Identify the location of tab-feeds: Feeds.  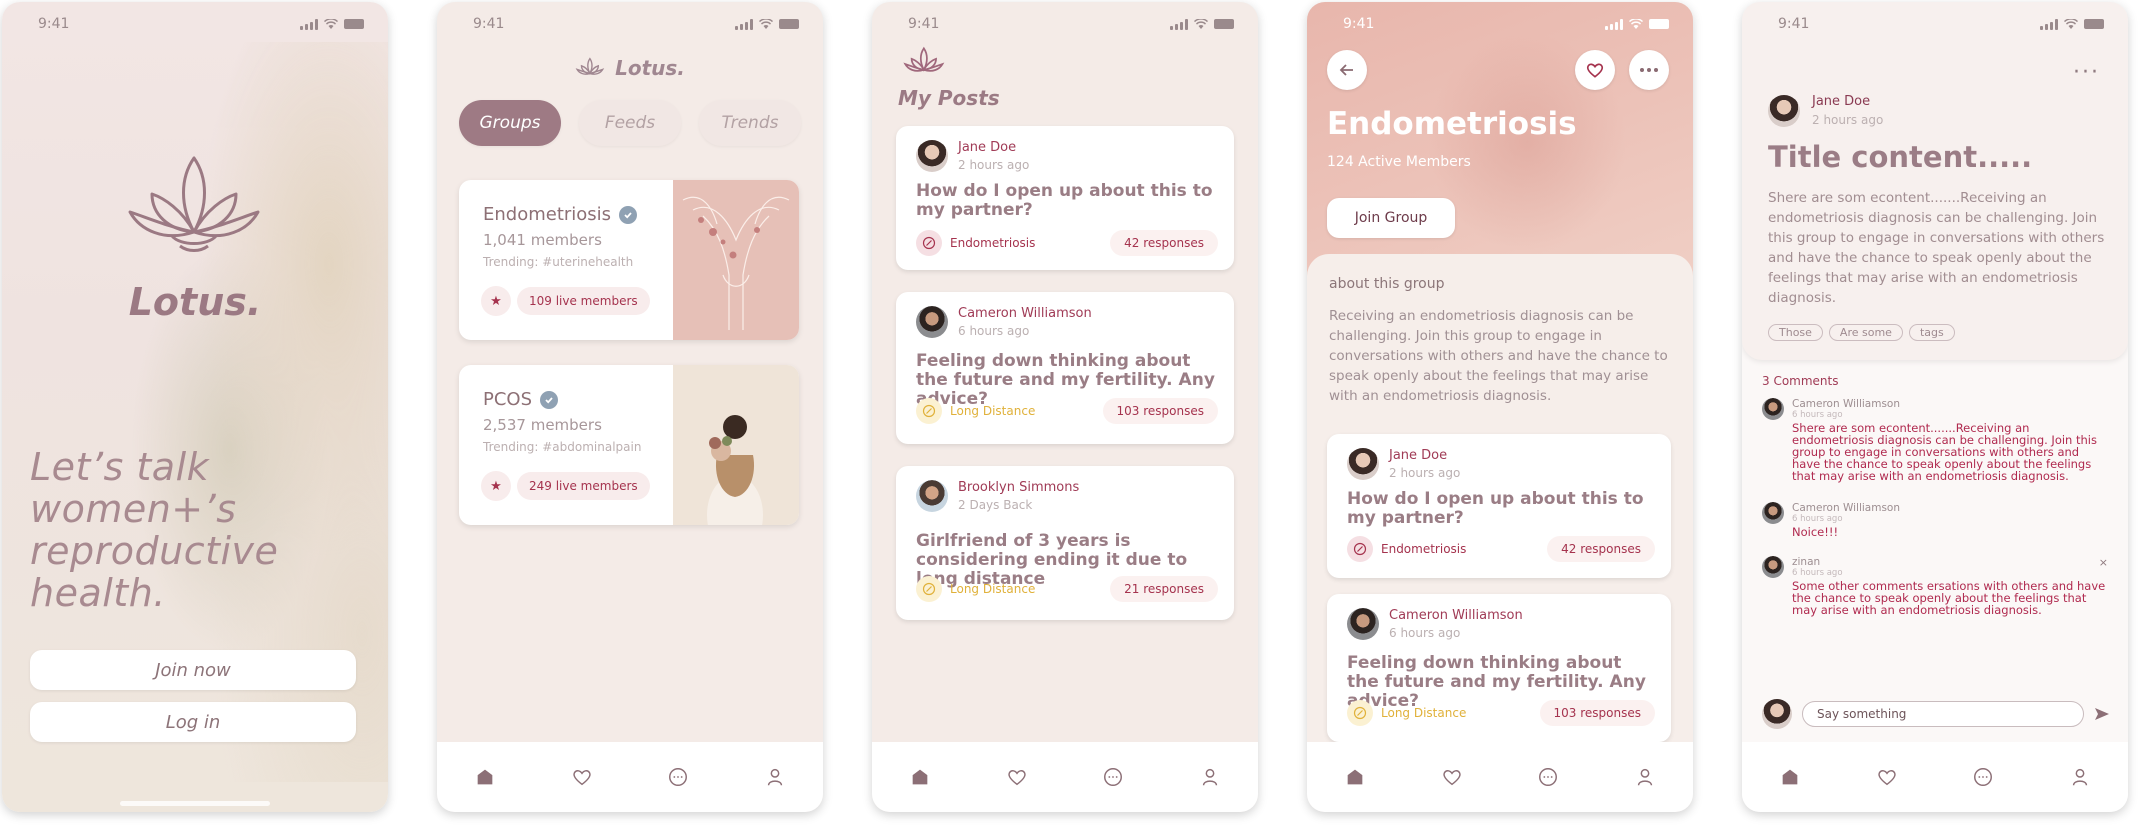
(630, 123).